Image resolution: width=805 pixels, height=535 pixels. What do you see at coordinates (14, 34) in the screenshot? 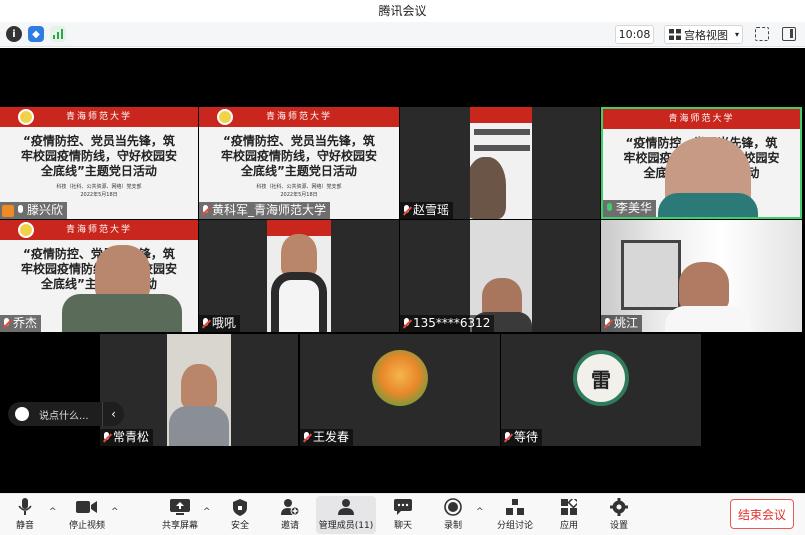
I see `info-icon: i` at bounding box center [14, 34].